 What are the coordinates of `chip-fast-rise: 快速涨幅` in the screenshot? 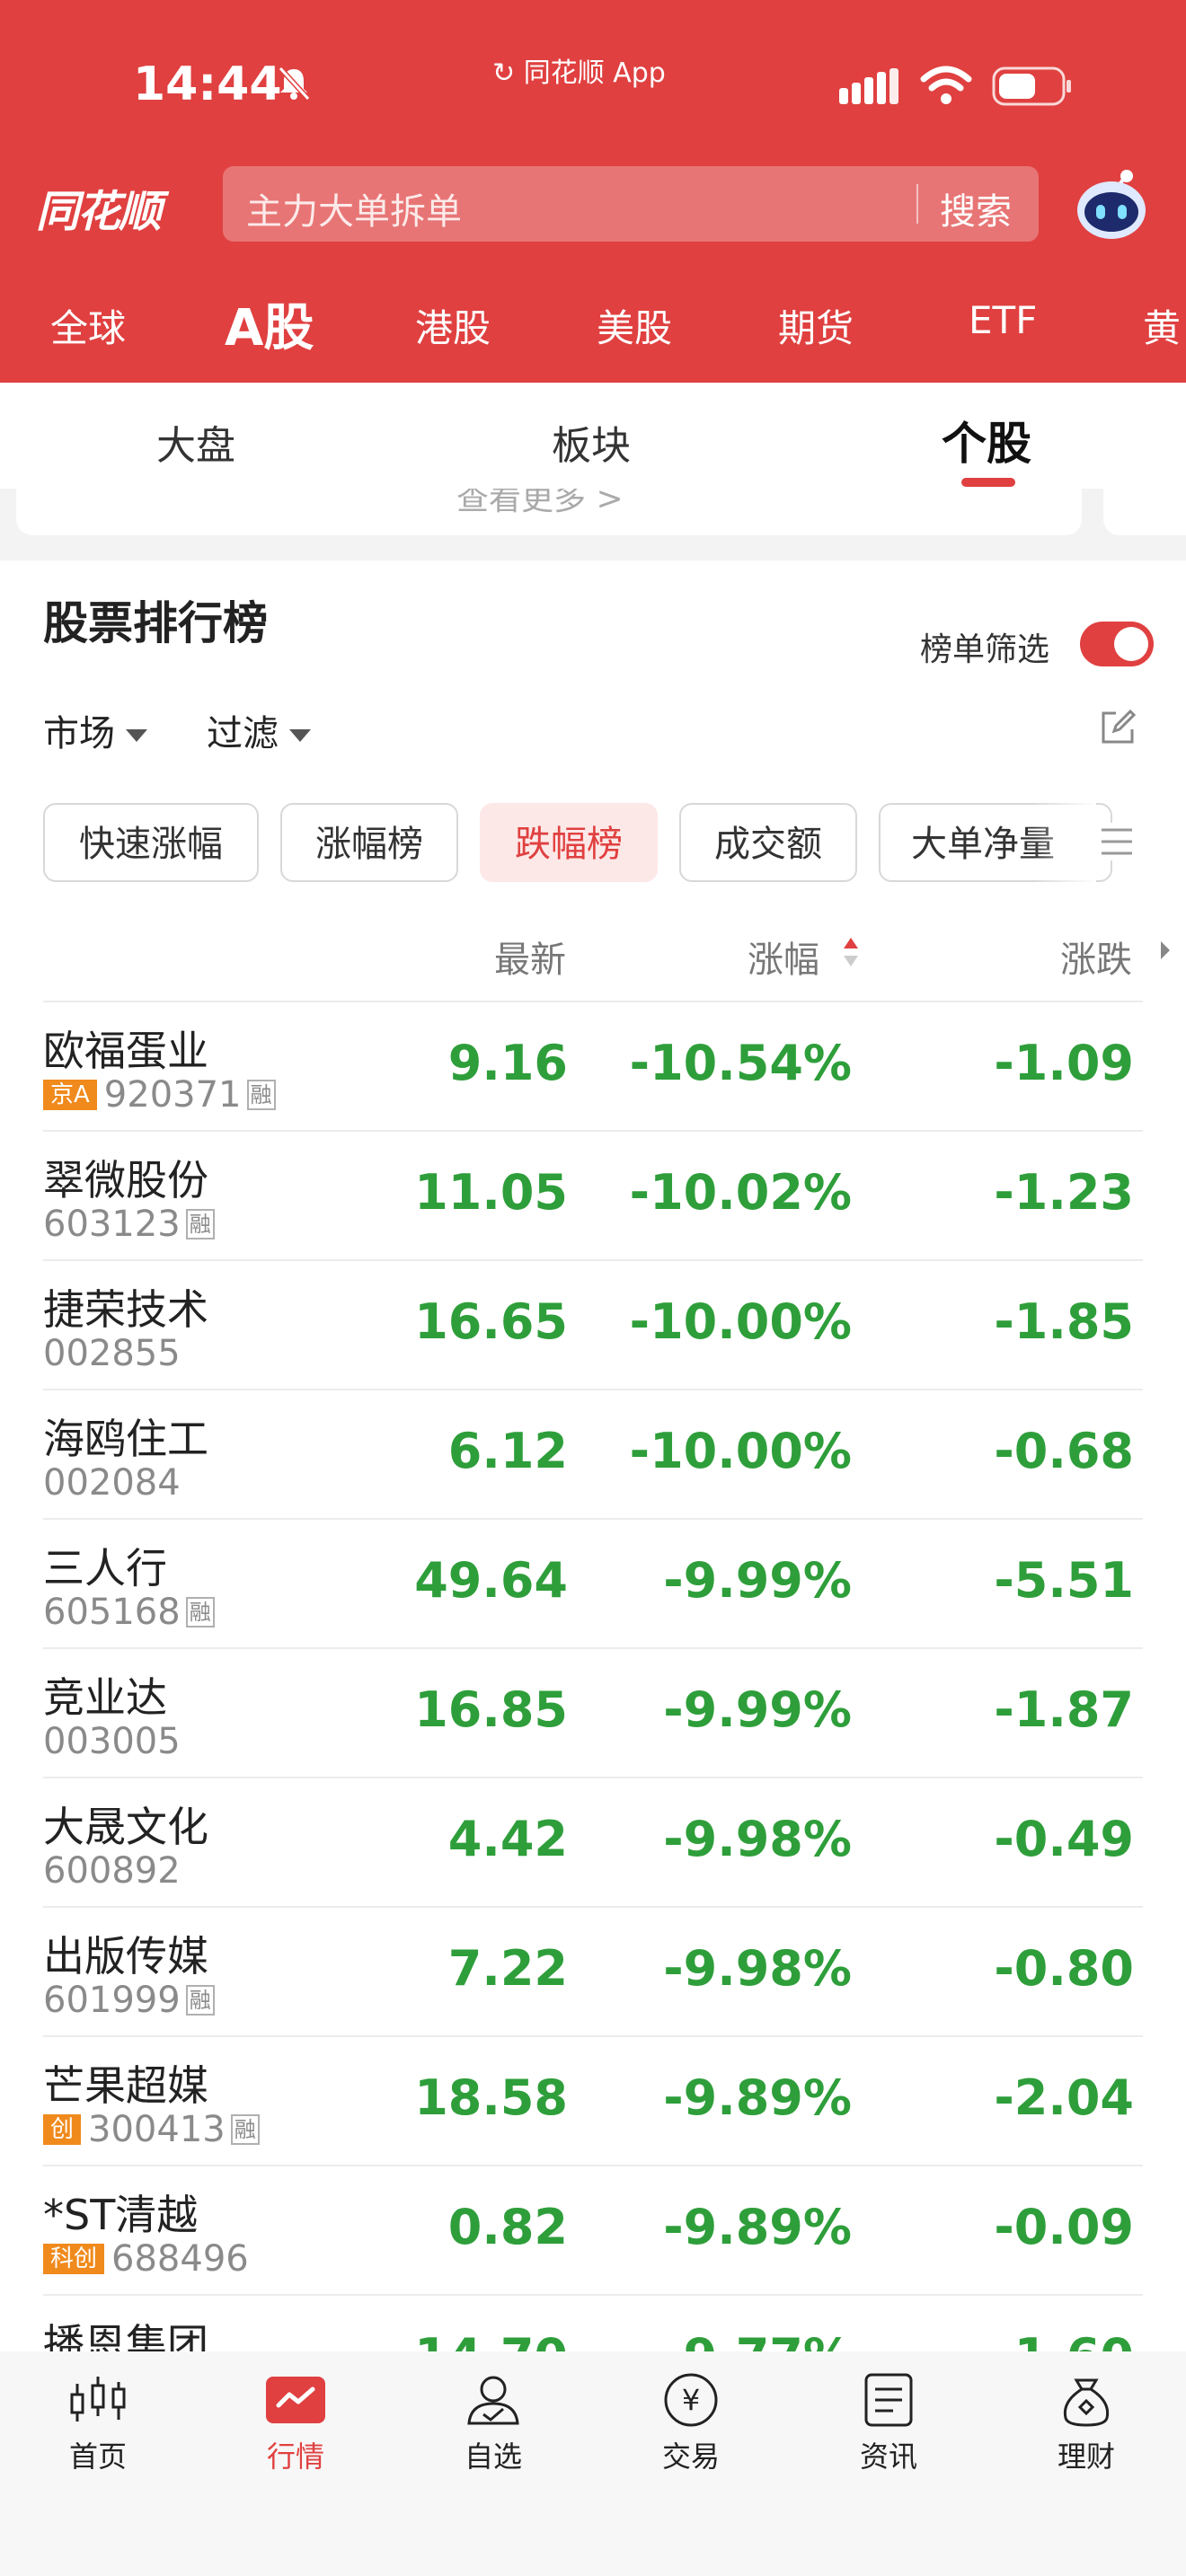 It's located at (151, 842).